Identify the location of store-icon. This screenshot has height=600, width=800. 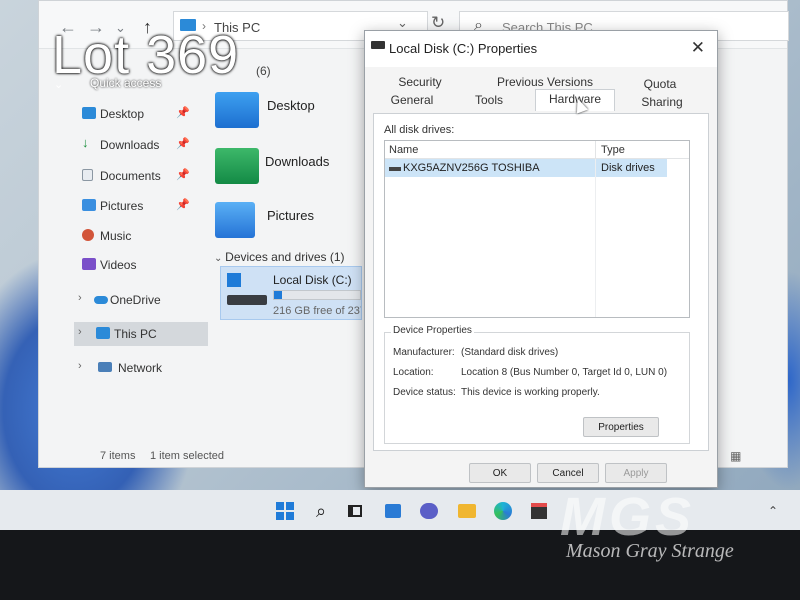
(539, 511).